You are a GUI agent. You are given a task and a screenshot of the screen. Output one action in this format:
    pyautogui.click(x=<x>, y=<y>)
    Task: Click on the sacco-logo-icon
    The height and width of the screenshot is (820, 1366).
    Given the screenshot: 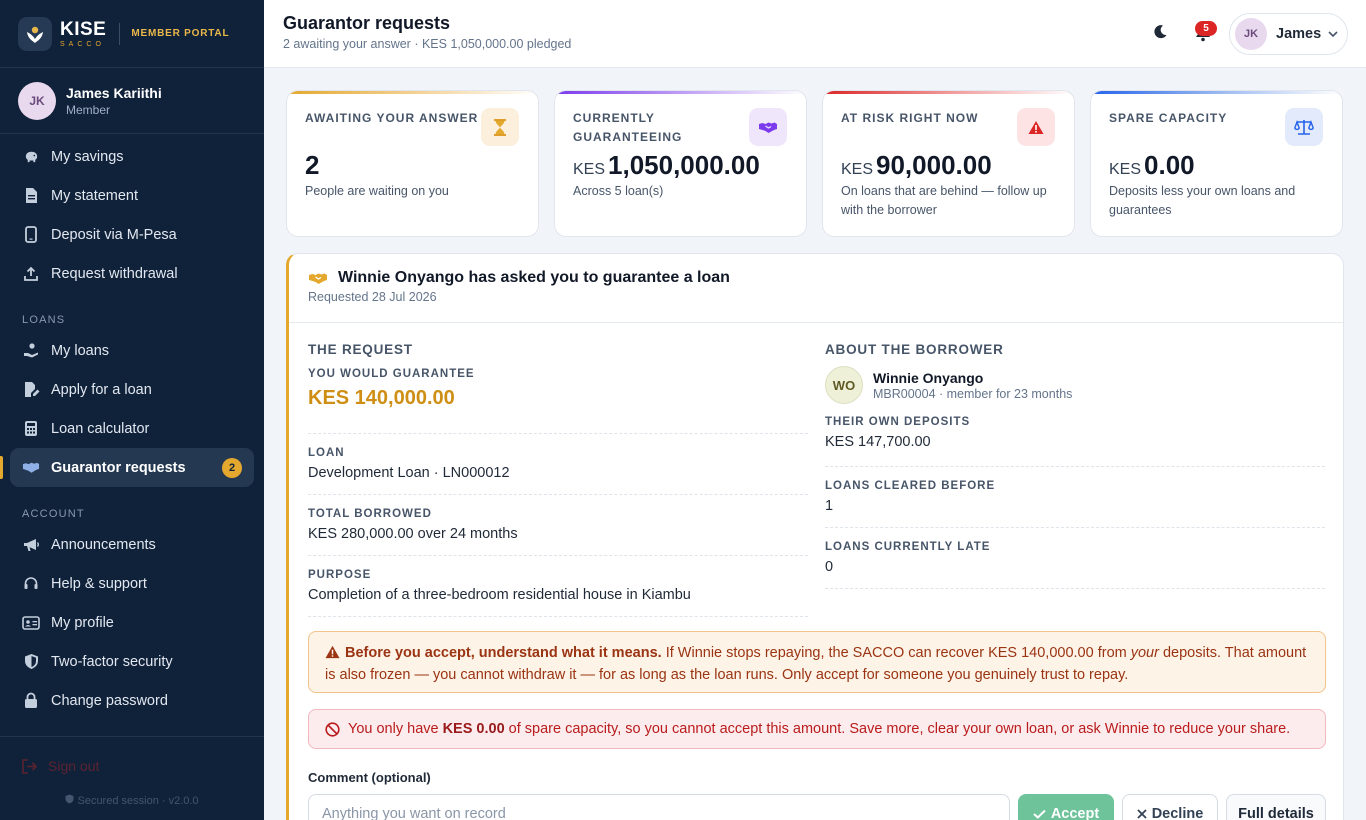 What is the action you would take?
    pyautogui.click(x=35, y=33)
    